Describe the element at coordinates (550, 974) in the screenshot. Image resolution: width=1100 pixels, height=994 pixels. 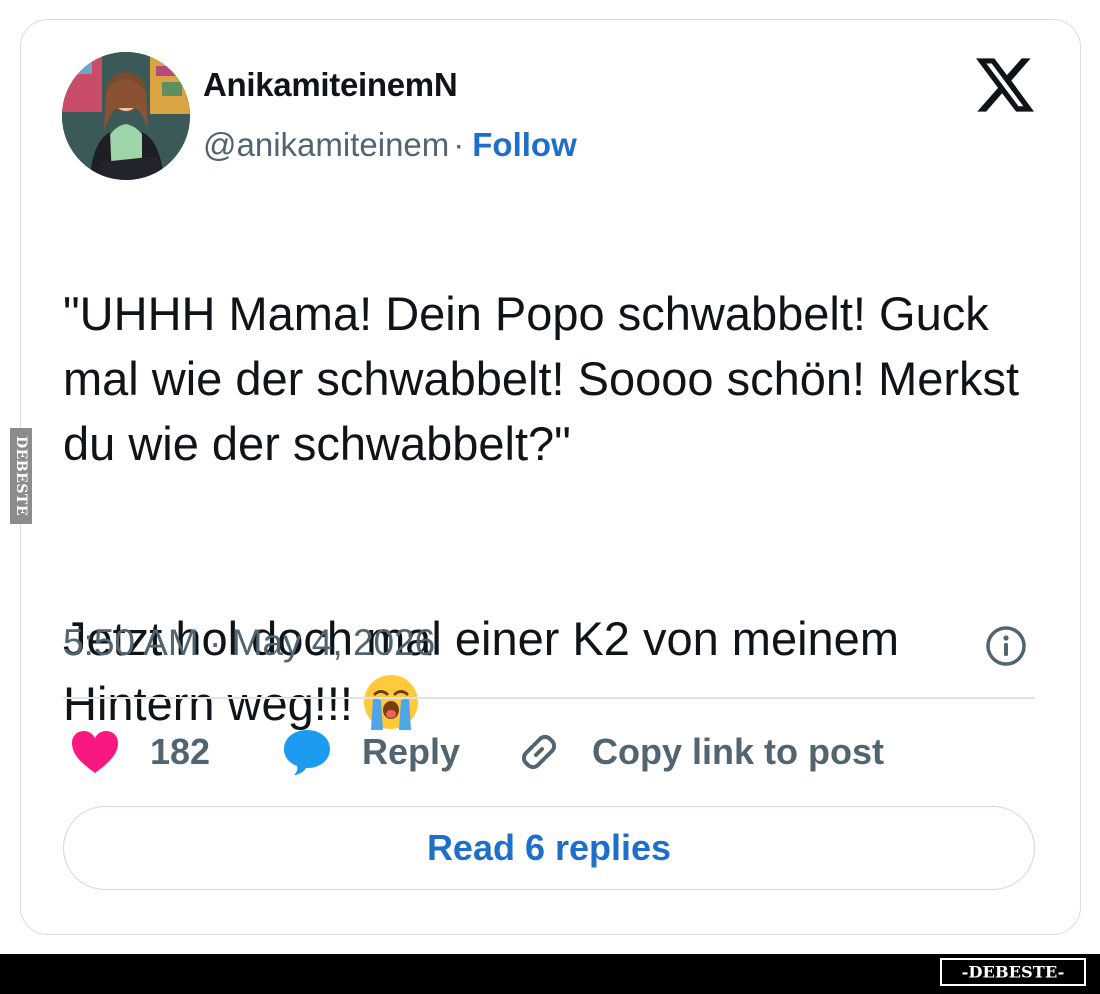
I see `watermark-bar` at that location.